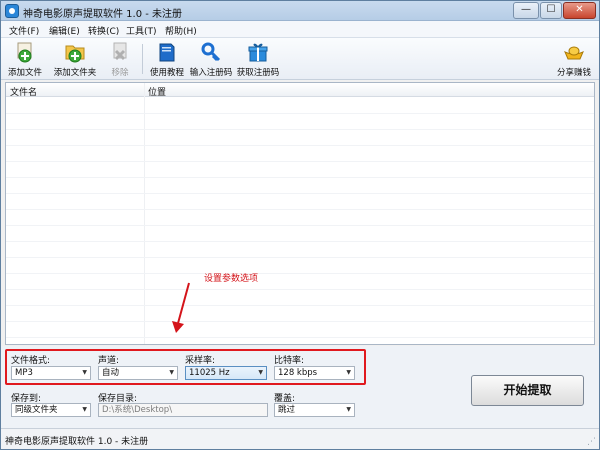  I want to click on channel-value: 自动, so click(111, 373).